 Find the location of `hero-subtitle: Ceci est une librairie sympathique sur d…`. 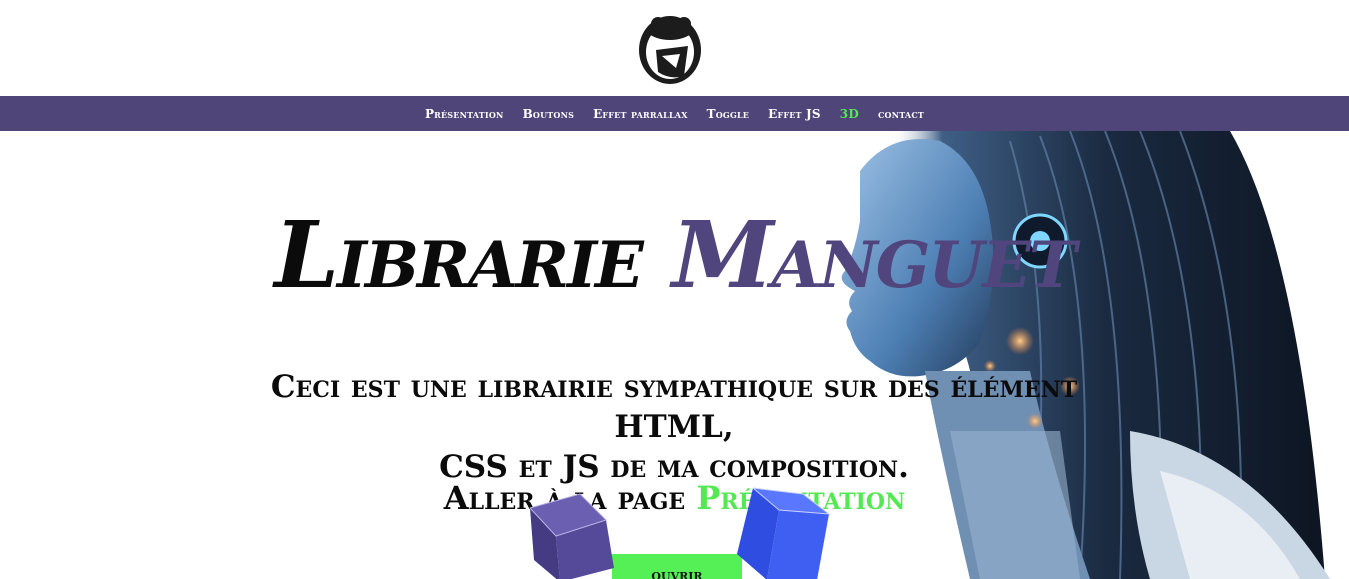

hero-subtitle: Ceci est une librairie sympathique sur d… is located at coordinates (674, 427).